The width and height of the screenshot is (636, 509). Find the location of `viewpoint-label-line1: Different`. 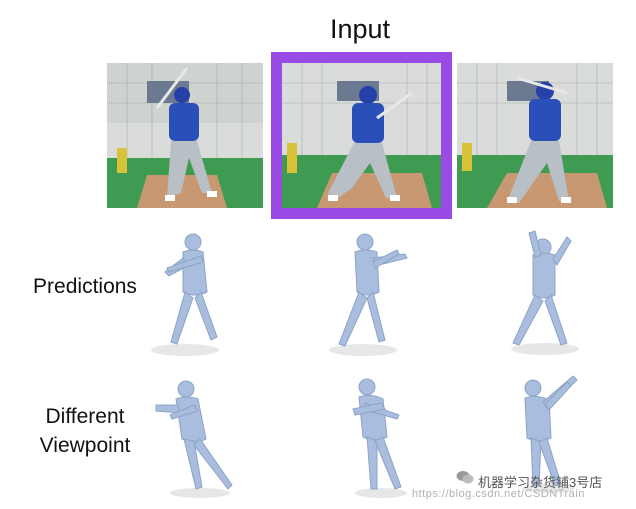

viewpoint-label-line1: Different is located at coordinates (85, 416).